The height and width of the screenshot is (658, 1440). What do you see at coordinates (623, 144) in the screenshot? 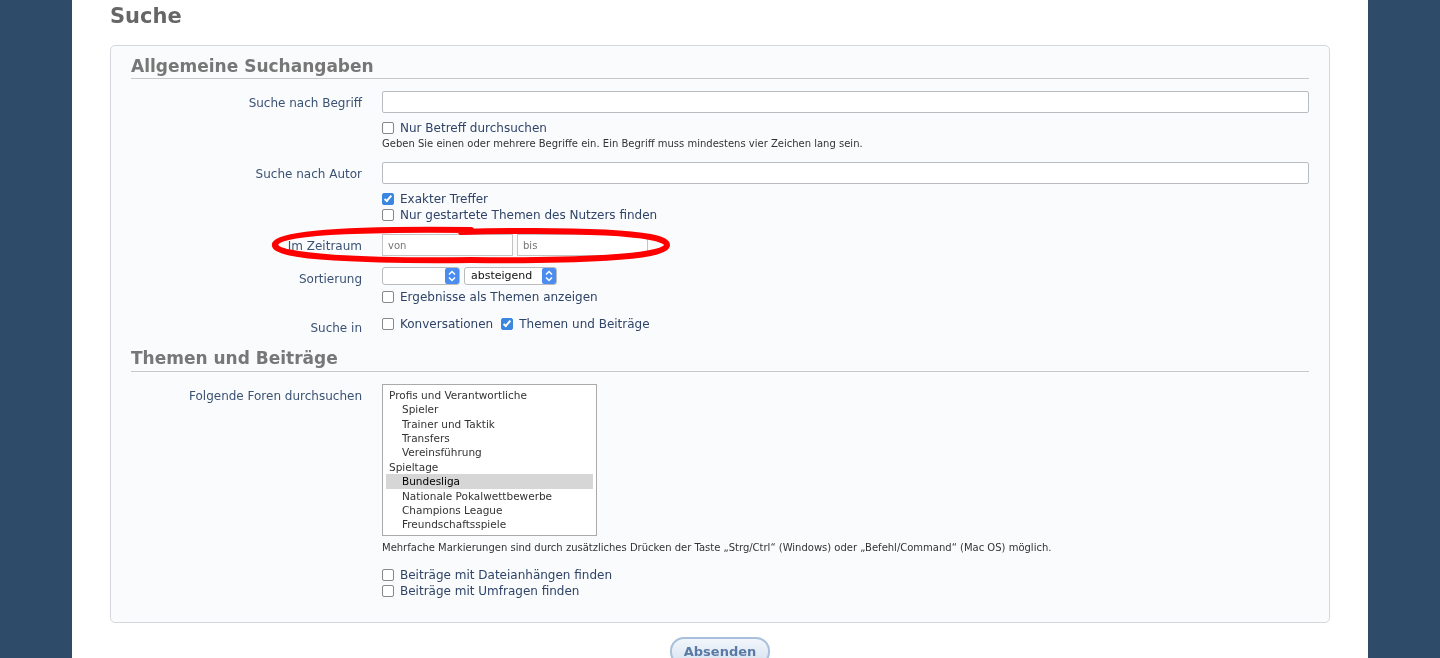
I see `help-text: Geben Sie einen oder mehrere Begriffe ein. Ein Begriff muss mindestens vier Zeichen lang sein.` at bounding box center [623, 144].